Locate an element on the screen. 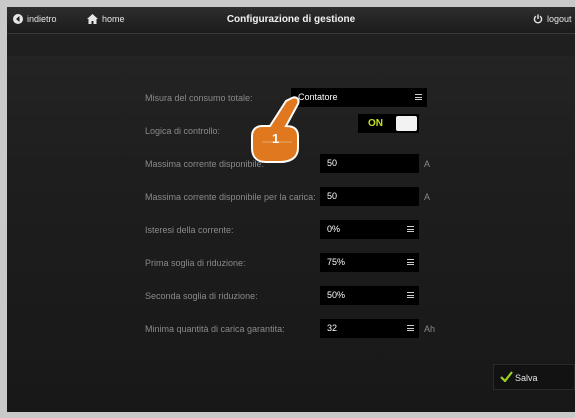  callout-marker: 1 is located at coordinates (278, 130).